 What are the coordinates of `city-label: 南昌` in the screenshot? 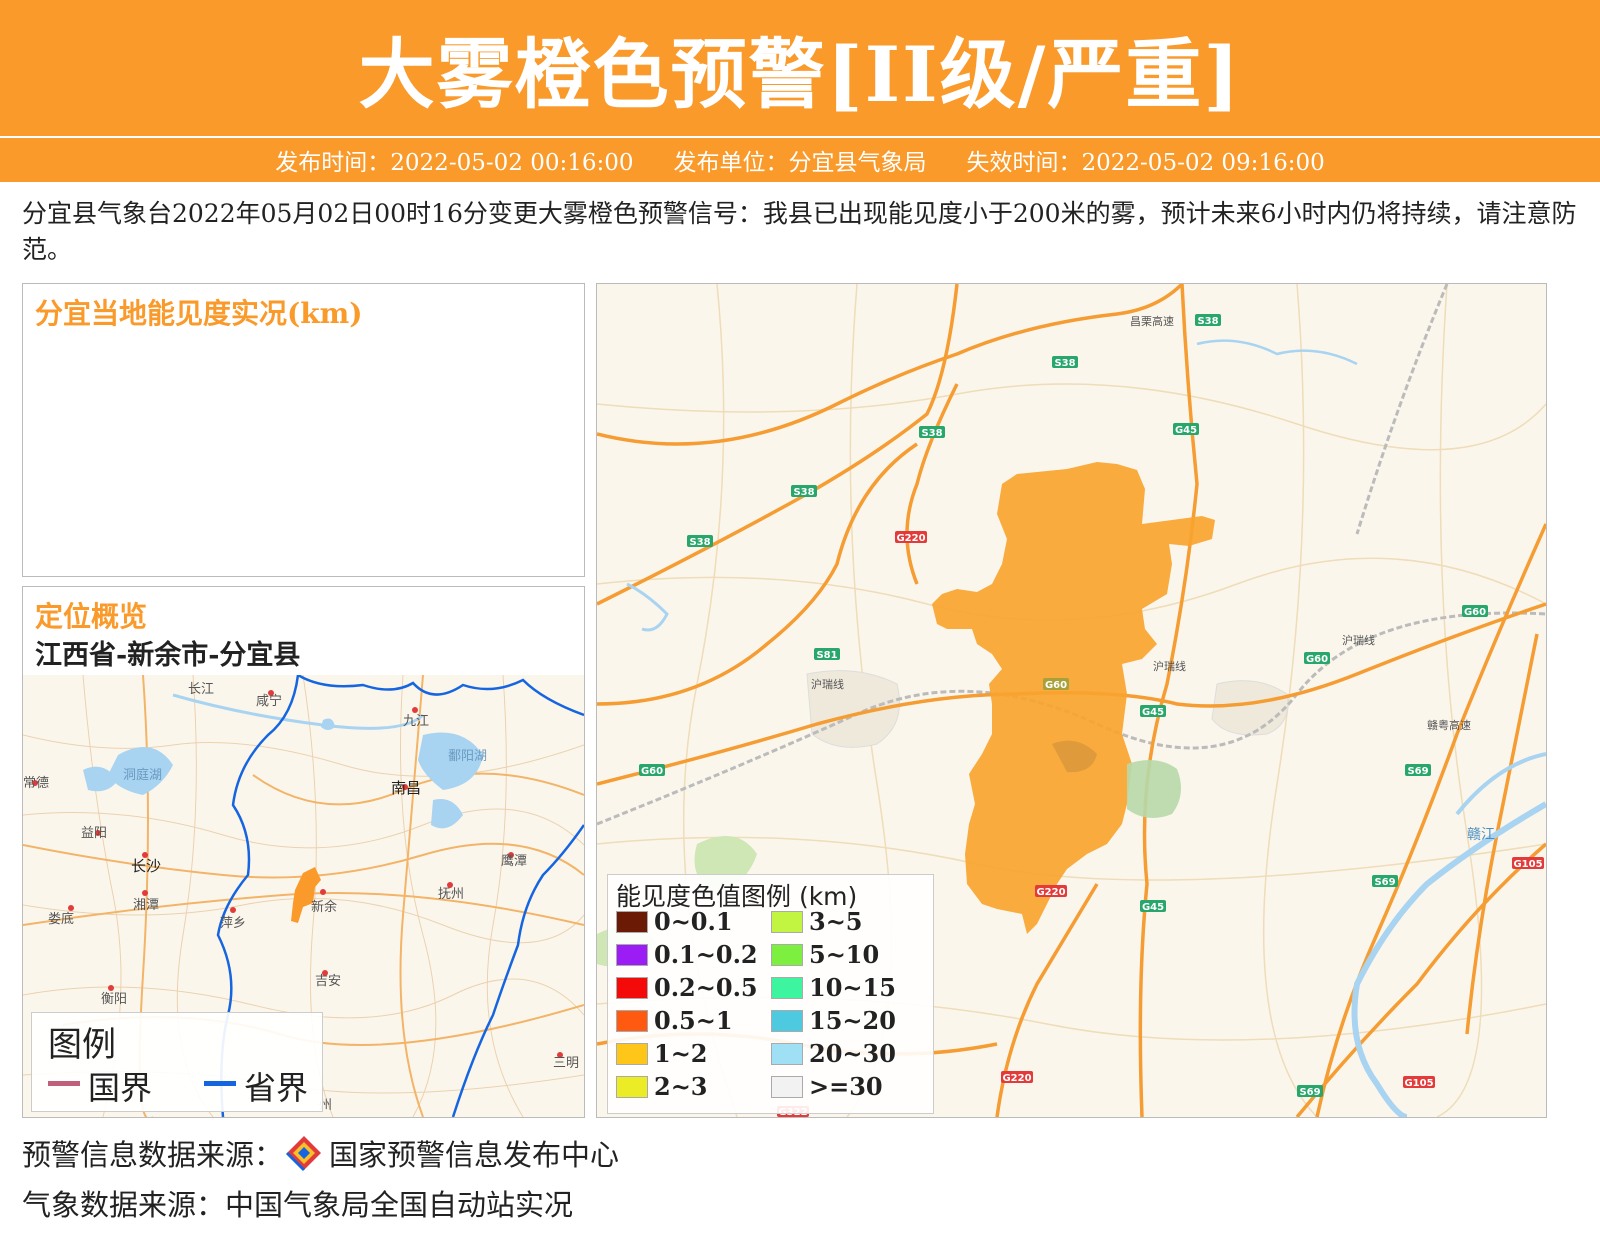 It's located at (406, 788).